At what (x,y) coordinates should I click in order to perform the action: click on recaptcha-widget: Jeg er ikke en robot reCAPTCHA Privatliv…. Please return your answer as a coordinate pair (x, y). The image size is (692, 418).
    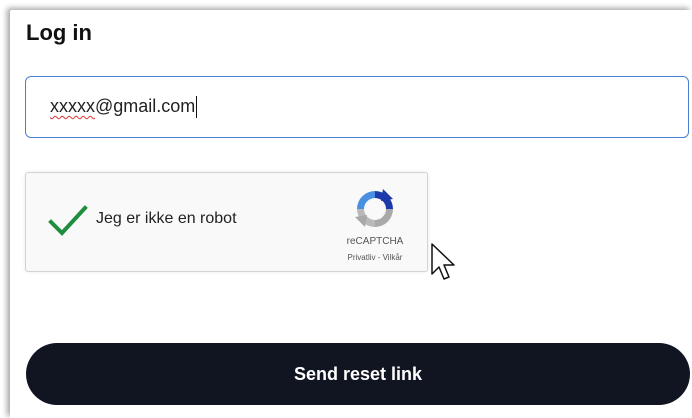
    Looking at the image, I should click on (226, 222).